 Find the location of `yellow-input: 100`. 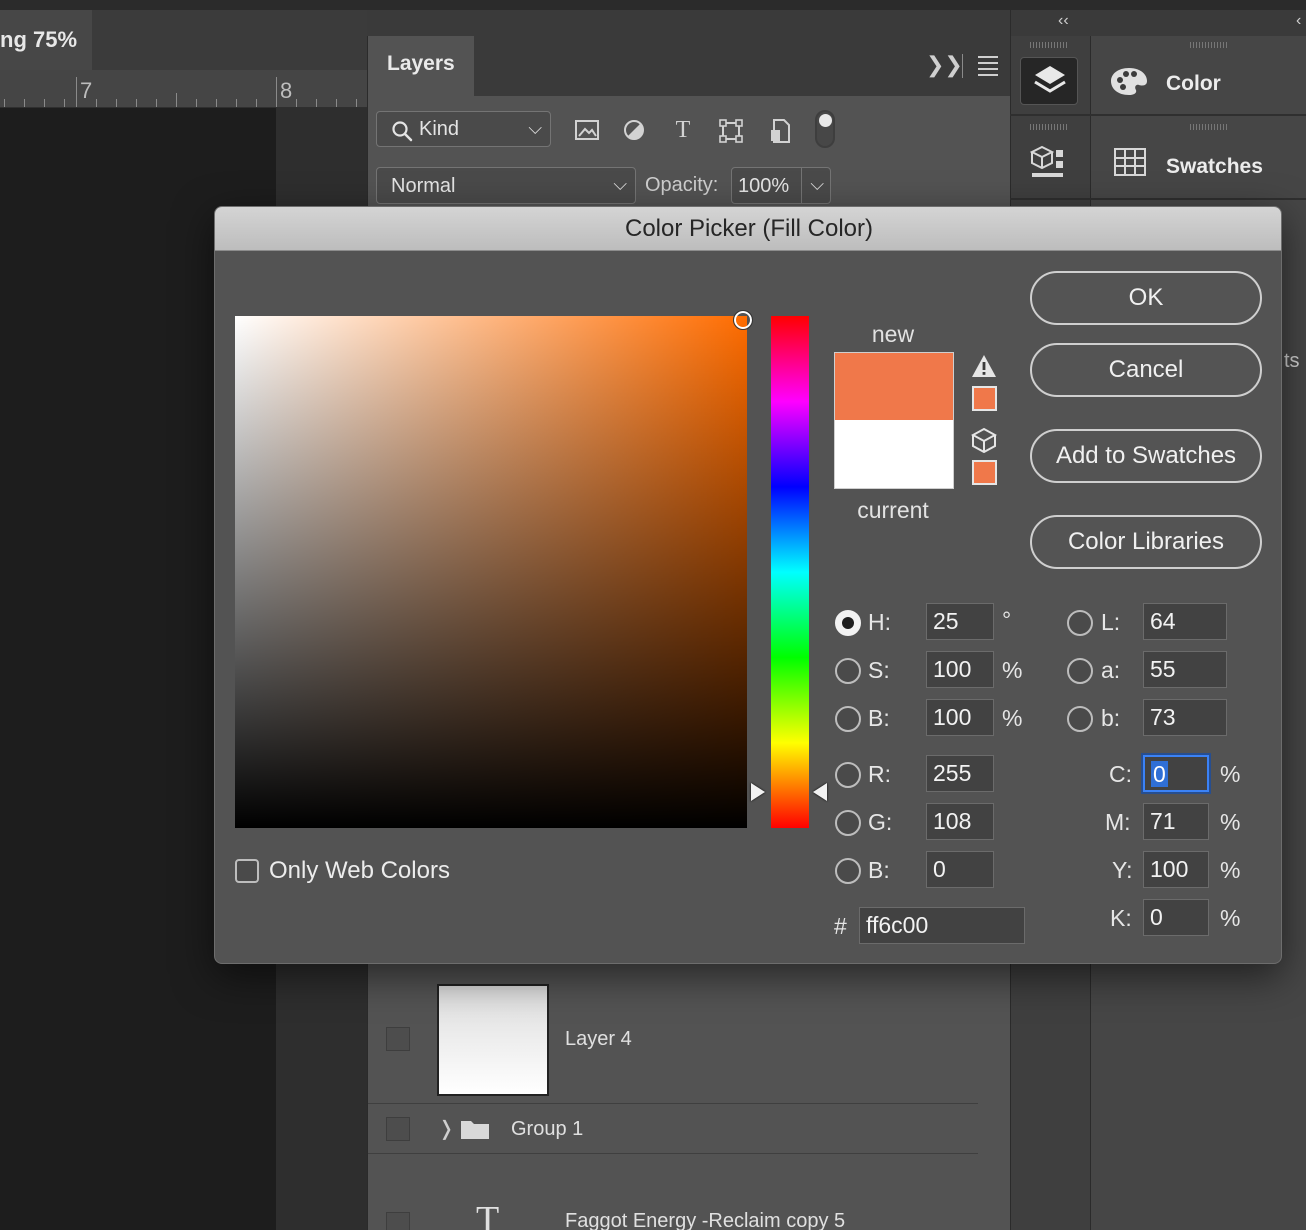

yellow-input: 100 is located at coordinates (1176, 869).